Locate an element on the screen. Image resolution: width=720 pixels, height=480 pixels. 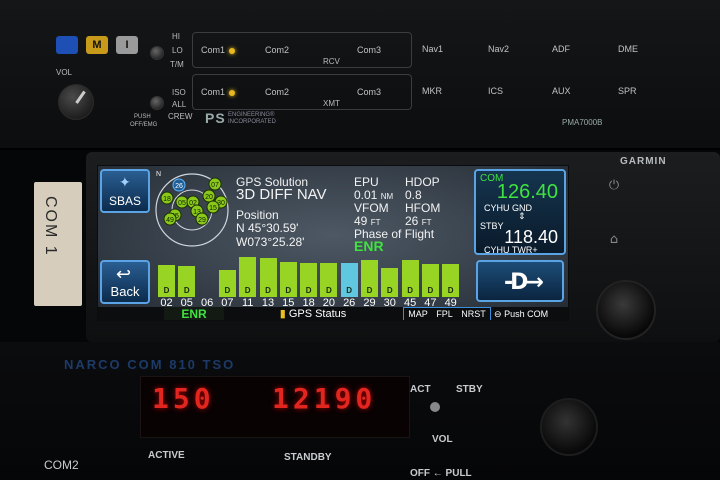
standby-label: STANDBY is located at coordinates (308, 457).